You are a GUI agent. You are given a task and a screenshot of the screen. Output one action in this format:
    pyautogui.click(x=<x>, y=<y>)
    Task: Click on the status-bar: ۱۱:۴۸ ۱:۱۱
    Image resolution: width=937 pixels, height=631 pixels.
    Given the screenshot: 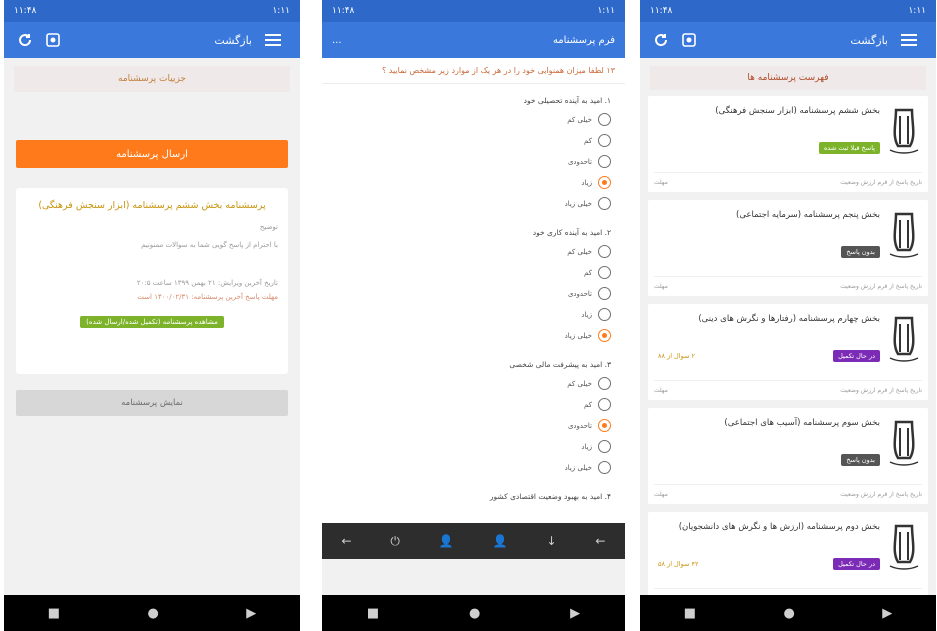 What is the action you would take?
    pyautogui.click(x=152, y=11)
    